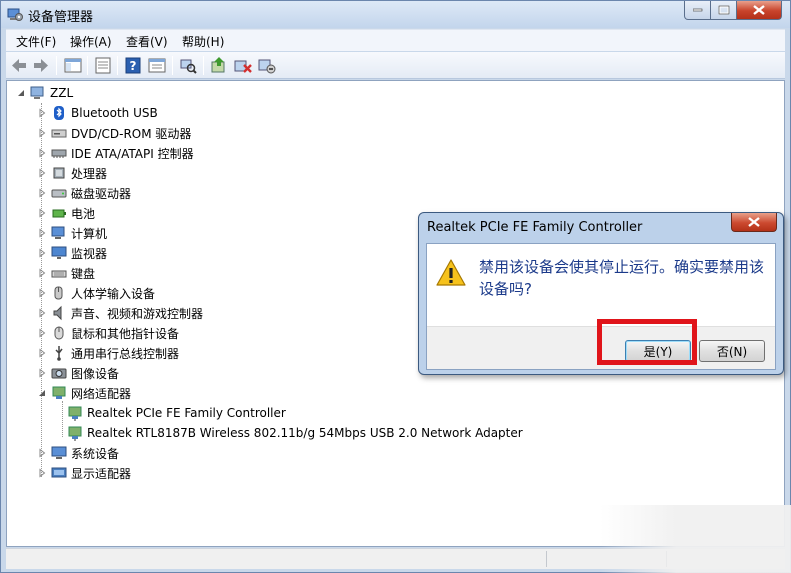  What do you see at coordinates (176, 413) in the screenshot?
I see `tree-child-realtek-pcie: Realtek PCIe FE Family Controller` at bounding box center [176, 413].